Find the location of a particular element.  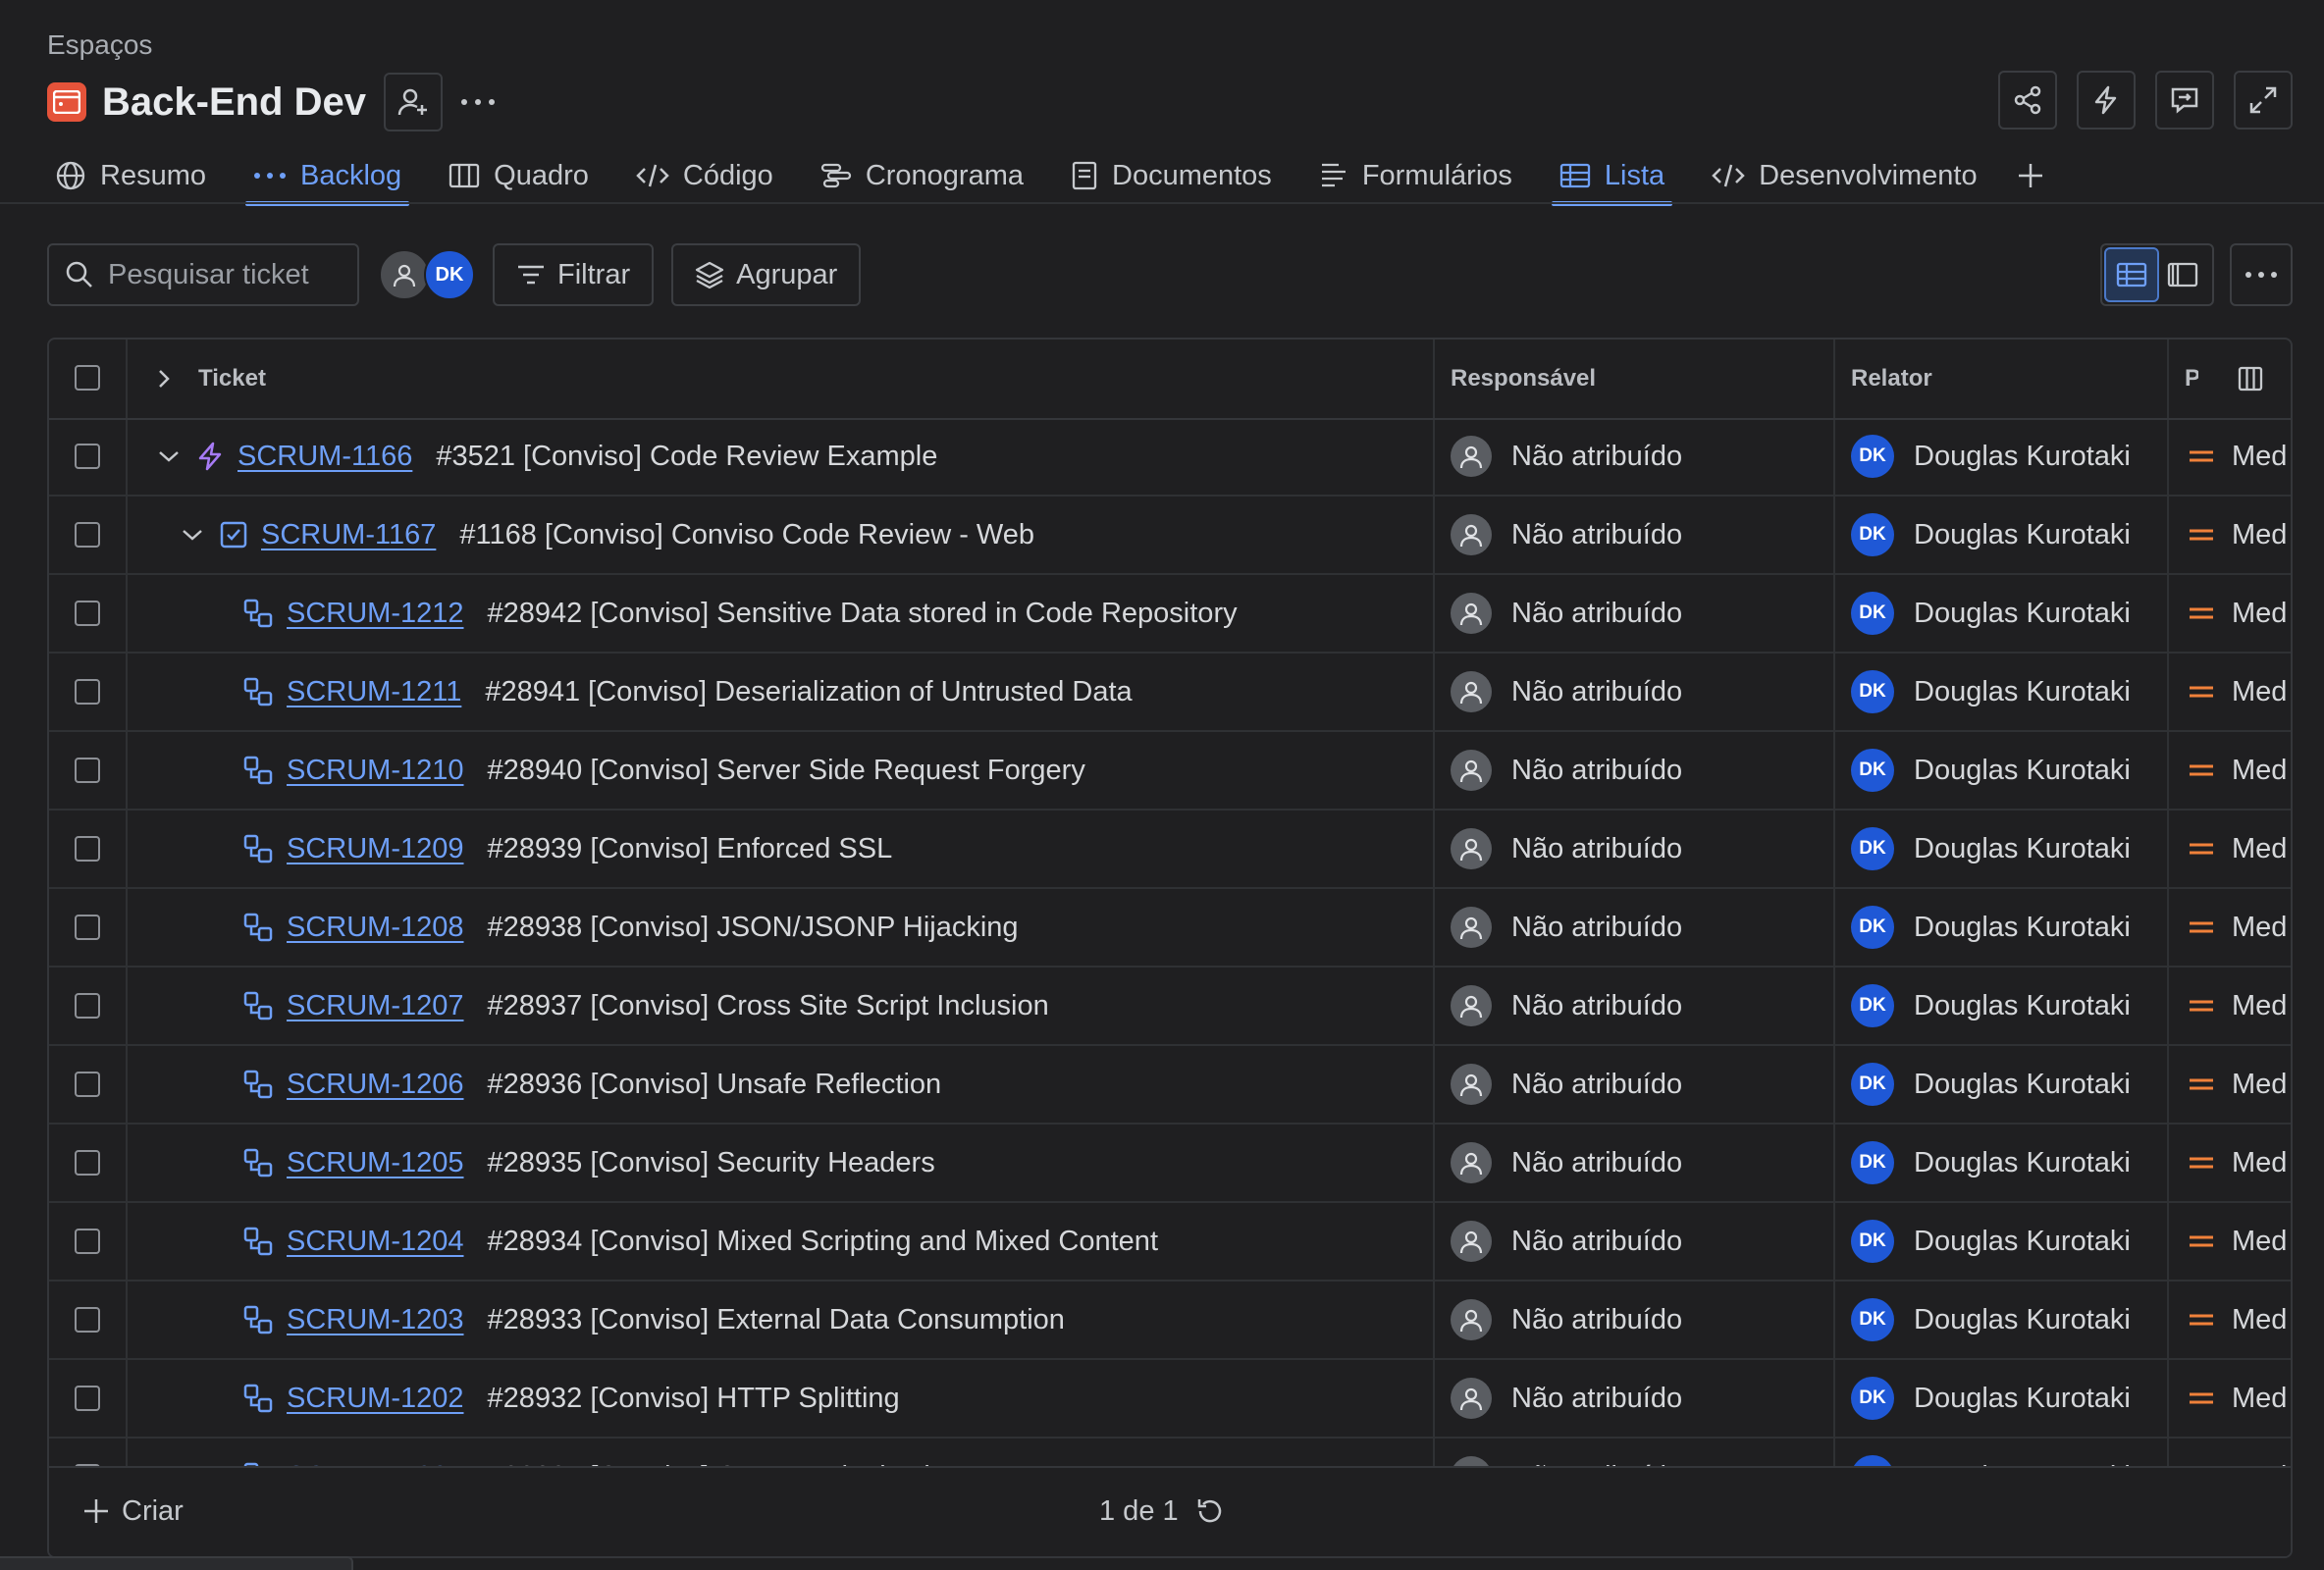

tab-backlog: Backlog is located at coordinates (328, 176).